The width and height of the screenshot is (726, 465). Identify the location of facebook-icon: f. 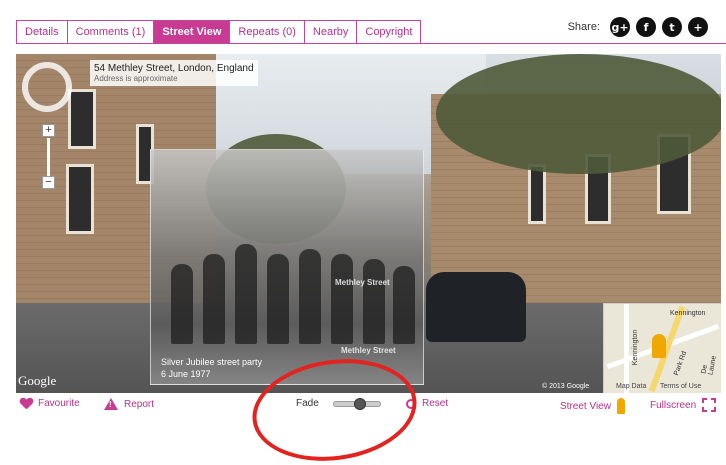
(646, 27).